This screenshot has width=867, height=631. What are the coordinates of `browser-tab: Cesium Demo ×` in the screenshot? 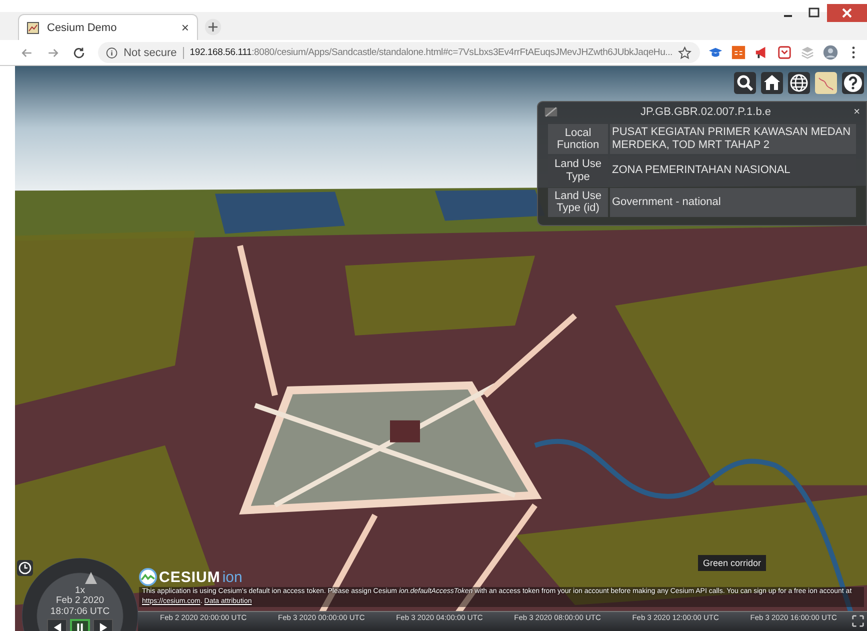 It's located at (108, 27).